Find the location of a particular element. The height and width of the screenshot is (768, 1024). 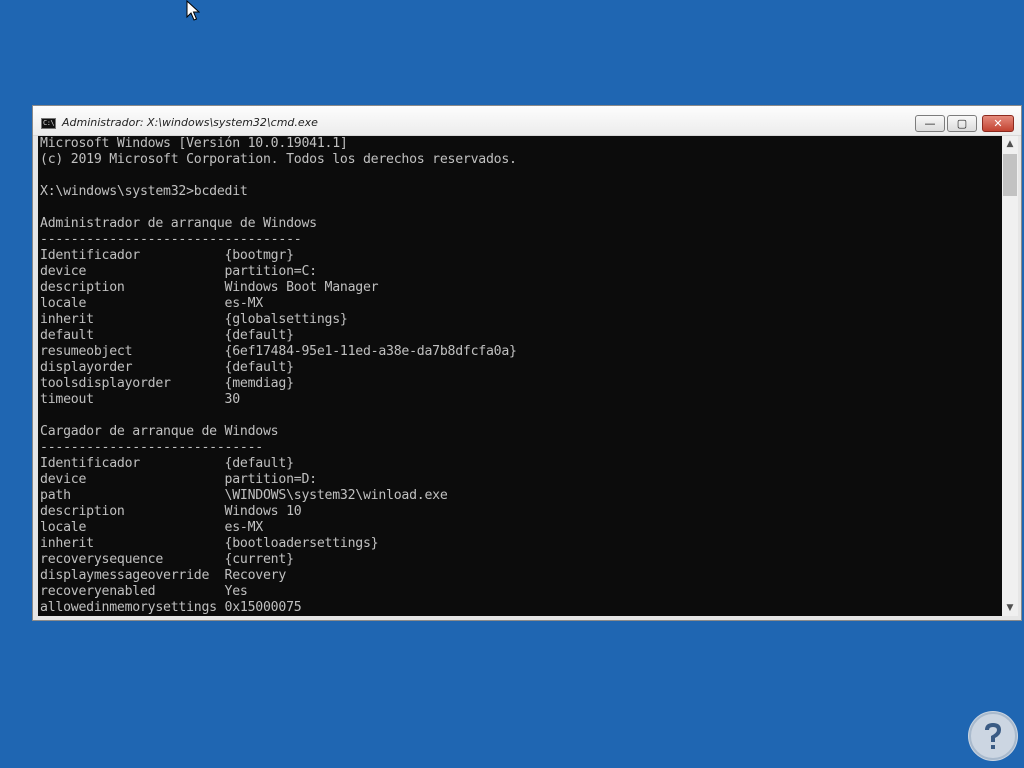

console-line: inherit {bootloadersettings} is located at coordinates (209, 543).